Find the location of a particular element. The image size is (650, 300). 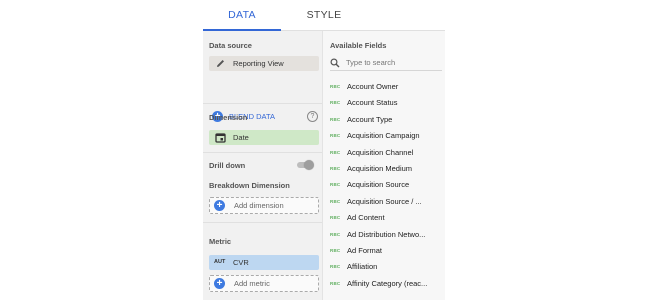

field-name: Affiliation is located at coordinates (362, 267).